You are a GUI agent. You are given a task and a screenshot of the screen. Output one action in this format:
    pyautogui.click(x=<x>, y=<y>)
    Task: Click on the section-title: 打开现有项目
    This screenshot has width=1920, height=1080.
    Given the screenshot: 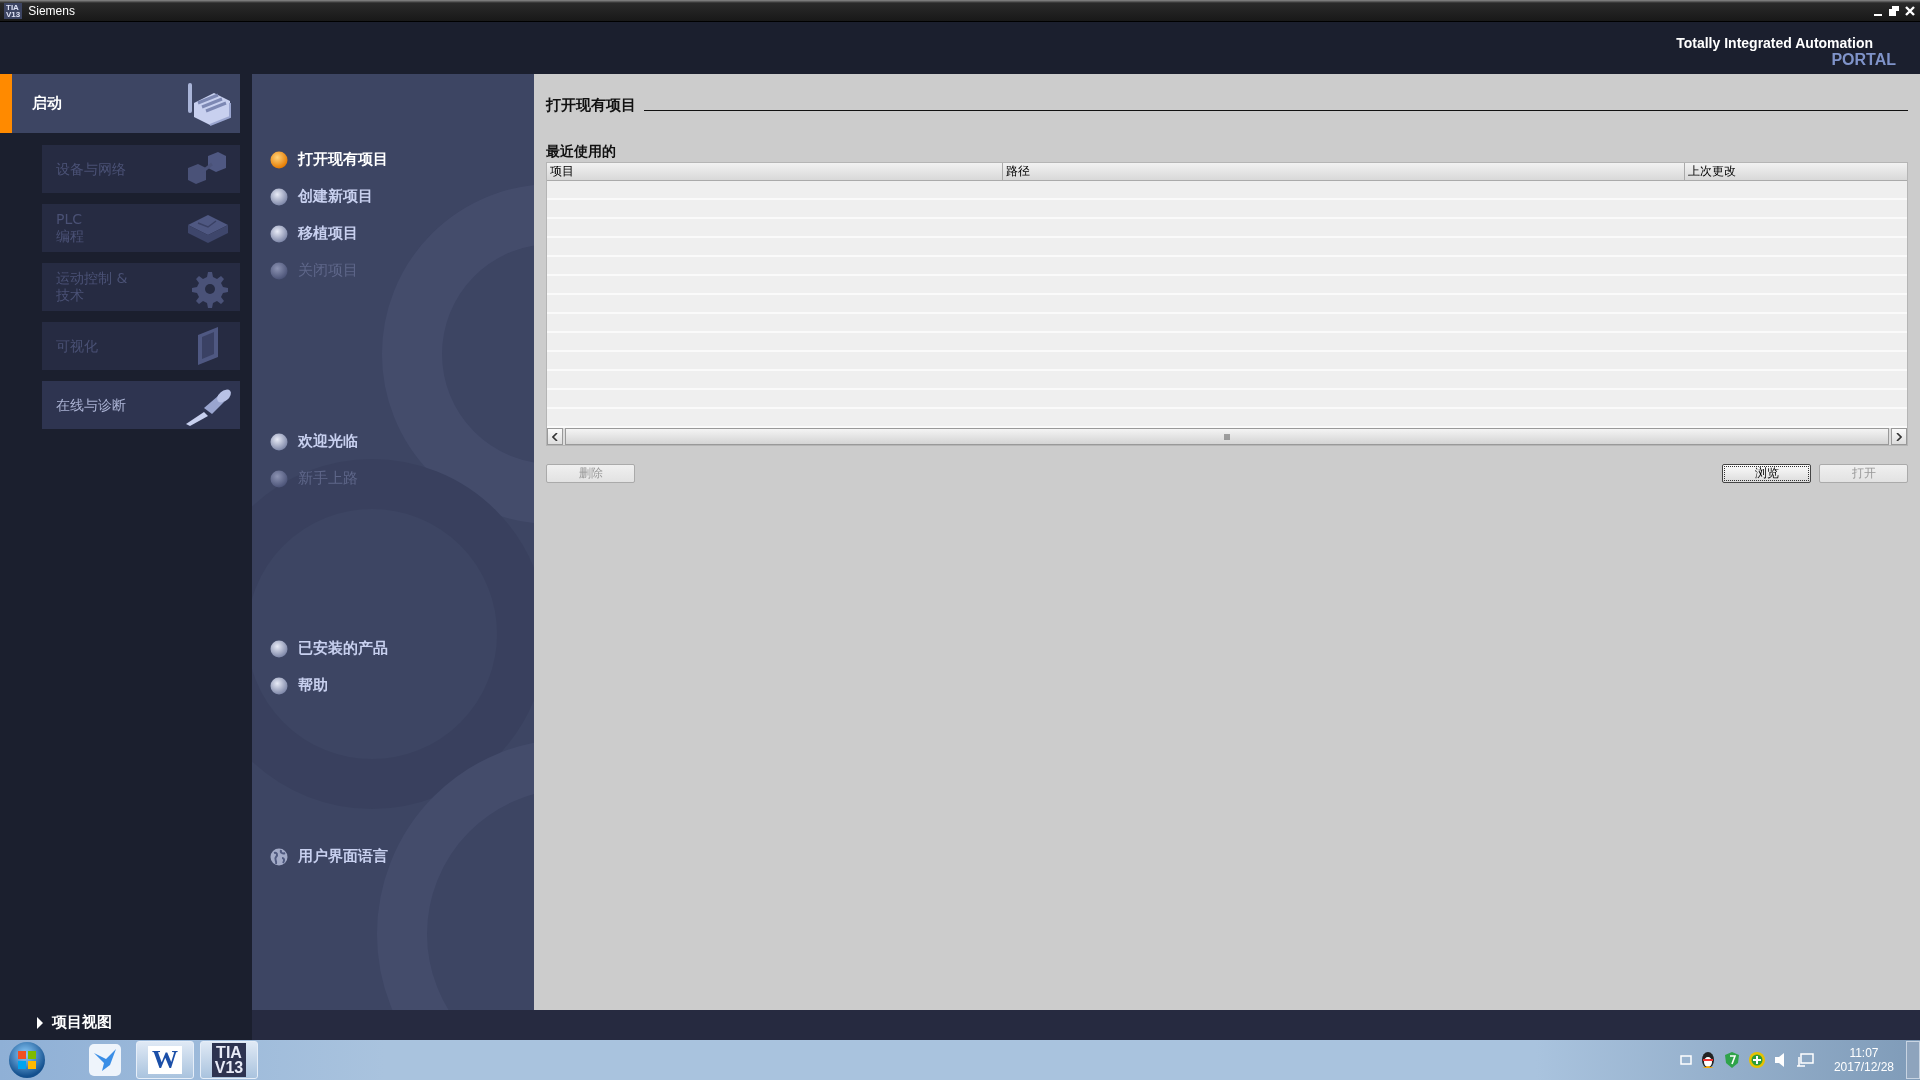 What is the action you would take?
    pyautogui.click(x=591, y=105)
    